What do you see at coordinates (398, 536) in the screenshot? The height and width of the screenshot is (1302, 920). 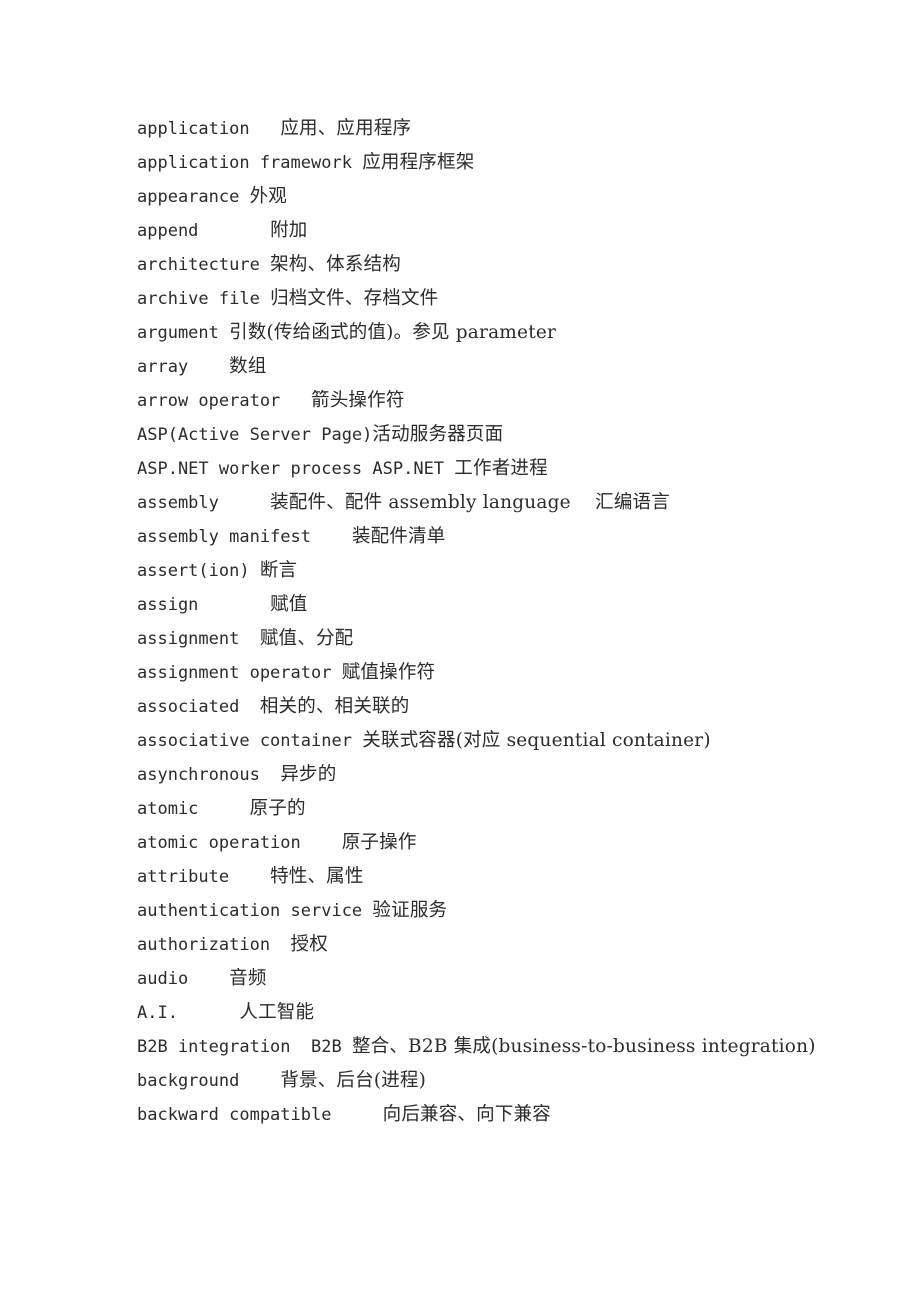 I see `glossary-translation: 装配件清单` at bounding box center [398, 536].